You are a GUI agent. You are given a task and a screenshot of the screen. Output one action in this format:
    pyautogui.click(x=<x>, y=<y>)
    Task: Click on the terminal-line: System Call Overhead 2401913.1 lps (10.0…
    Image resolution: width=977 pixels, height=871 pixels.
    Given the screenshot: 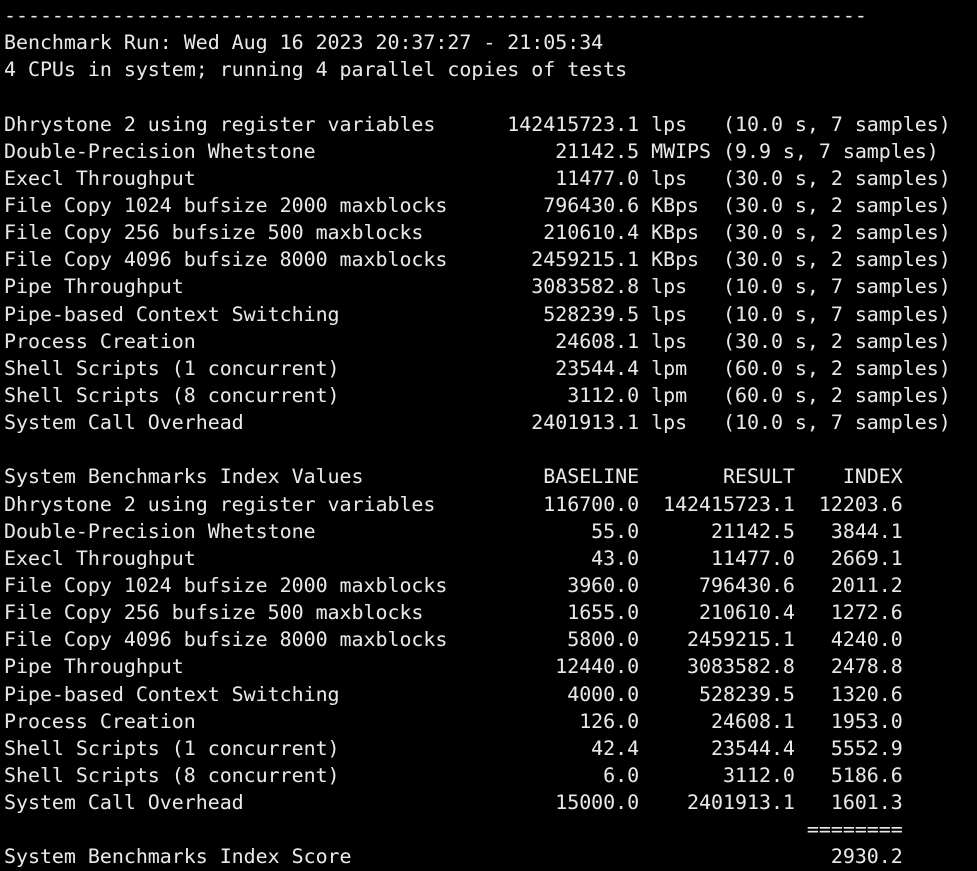 What is the action you would take?
    pyautogui.click(x=477, y=422)
    